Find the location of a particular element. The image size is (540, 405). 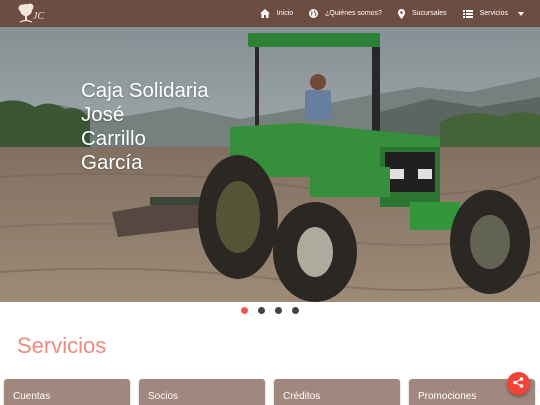

hero-title-line-3: Carrillo is located at coordinates (113, 138).